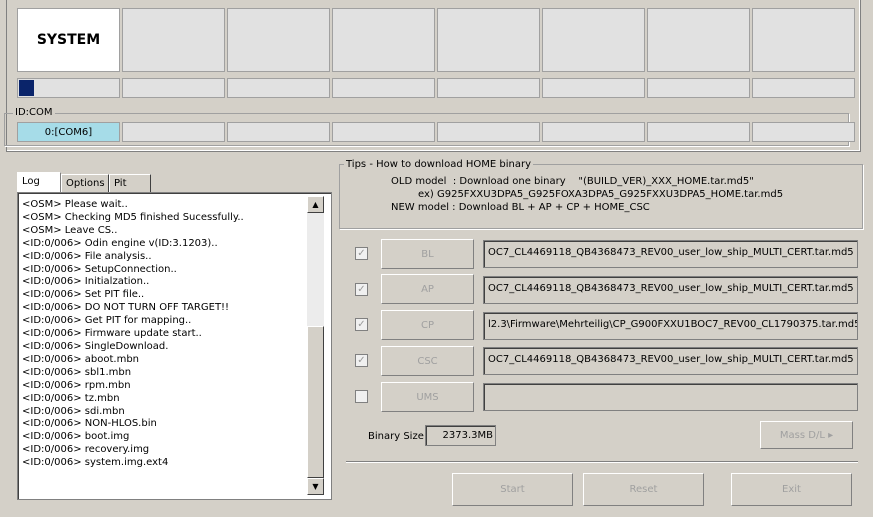 Image resolution: width=873 pixels, height=517 pixels. What do you see at coordinates (86, 282) in the screenshot?
I see `log-line: <ID:0/006> Initialzation..` at bounding box center [86, 282].